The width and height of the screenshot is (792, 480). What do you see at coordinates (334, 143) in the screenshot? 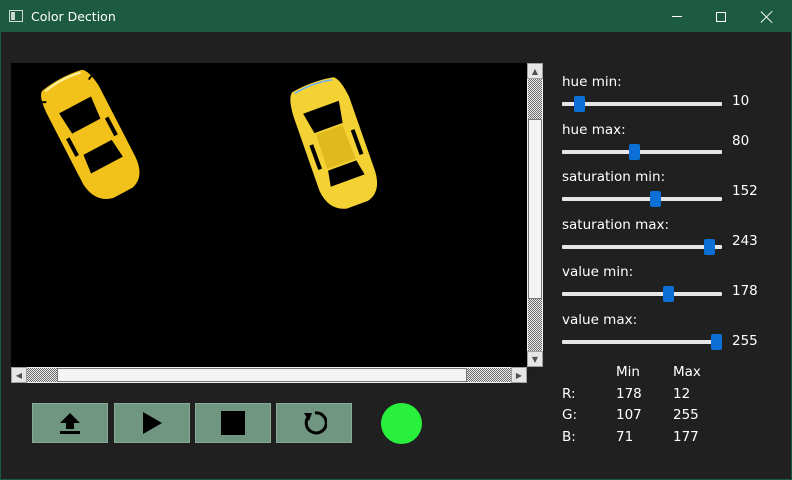
I see `detected-car-right` at bounding box center [334, 143].